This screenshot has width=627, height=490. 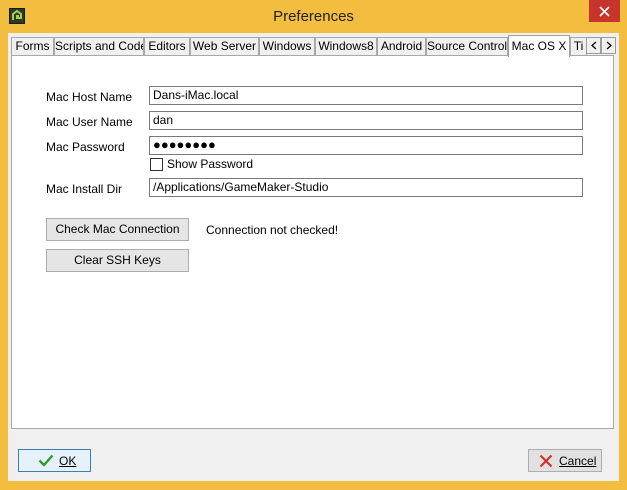 I want to click on tab-label: Mac OS X, so click(x=539, y=46).